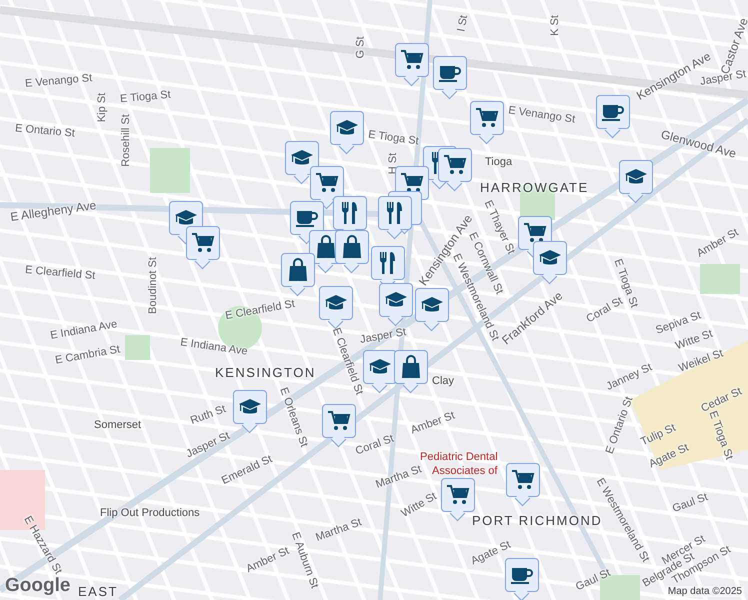 This screenshot has width=748, height=600. Describe the element at coordinates (465, 471) in the screenshot. I see `place-label: Associates of` at that location.